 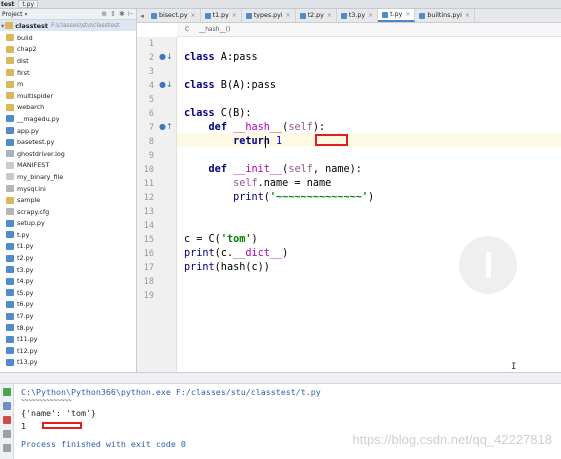 I want to click on file-icon, so click(x=10, y=165).